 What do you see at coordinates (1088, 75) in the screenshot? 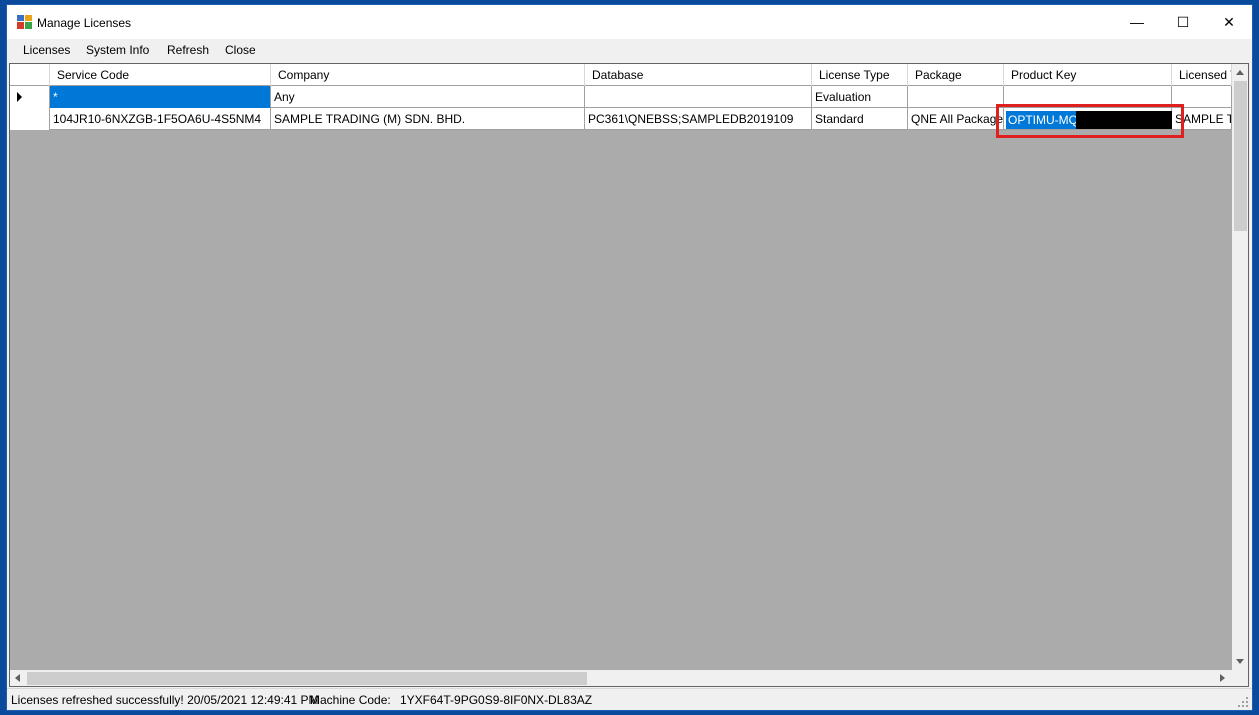
I see `column-header-product-key: Product Key` at bounding box center [1088, 75].